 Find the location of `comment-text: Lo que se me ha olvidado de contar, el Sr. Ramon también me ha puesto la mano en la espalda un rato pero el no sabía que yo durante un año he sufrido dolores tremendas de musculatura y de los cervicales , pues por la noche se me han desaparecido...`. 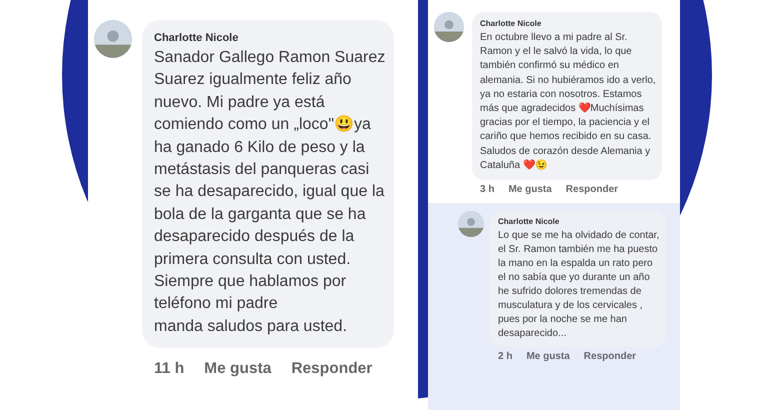

comment-text: Lo que se me ha olvidado de contar, el Sr. Ramon también me ha puesto la mano en la espalda un rato pero el no sabía que yo durante un año he sufrido dolores tremendas de musculatura y de los cervicales , pues por la noche se me han desaparecido... is located at coordinates (579, 285).